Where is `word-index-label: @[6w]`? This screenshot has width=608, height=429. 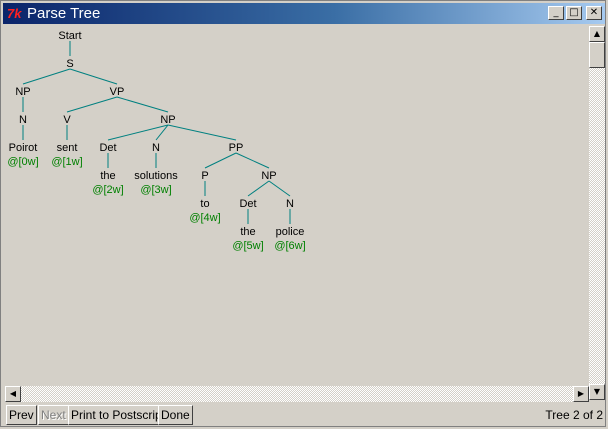
word-index-label: @[6w] is located at coordinates (289, 246).